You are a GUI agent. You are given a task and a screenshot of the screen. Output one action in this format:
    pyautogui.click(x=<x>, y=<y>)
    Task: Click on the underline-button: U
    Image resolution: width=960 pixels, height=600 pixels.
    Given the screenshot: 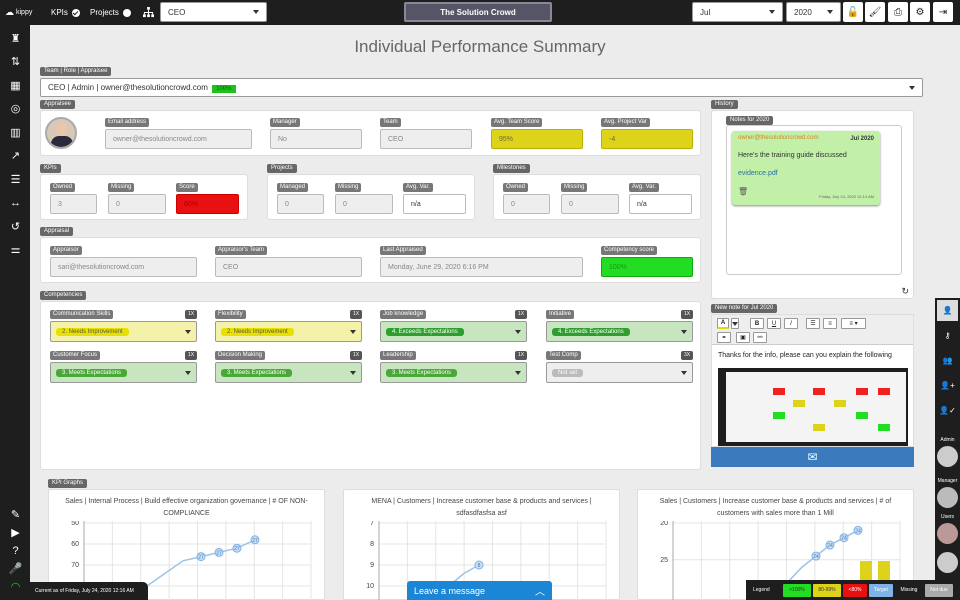 What is the action you would take?
    pyautogui.click(x=774, y=323)
    